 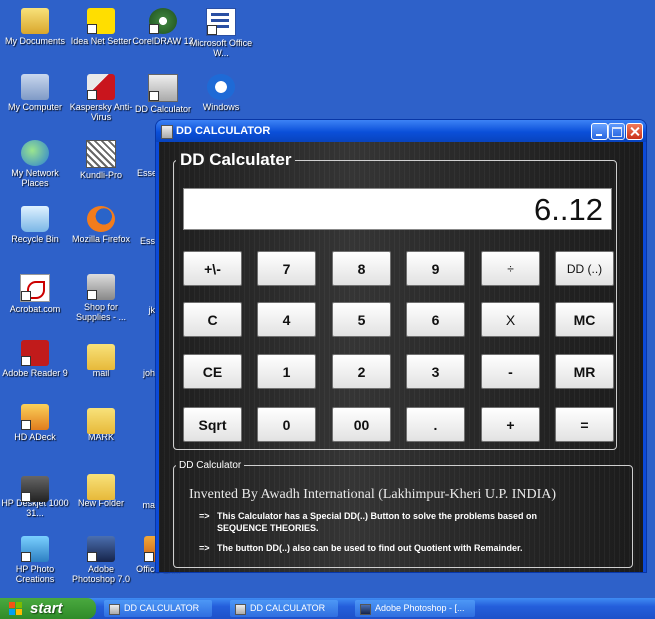 What do you see at coordinates (361, 371) in the screenshot?
I see `digit-2-key: 2` at bounding box center [361, 371].